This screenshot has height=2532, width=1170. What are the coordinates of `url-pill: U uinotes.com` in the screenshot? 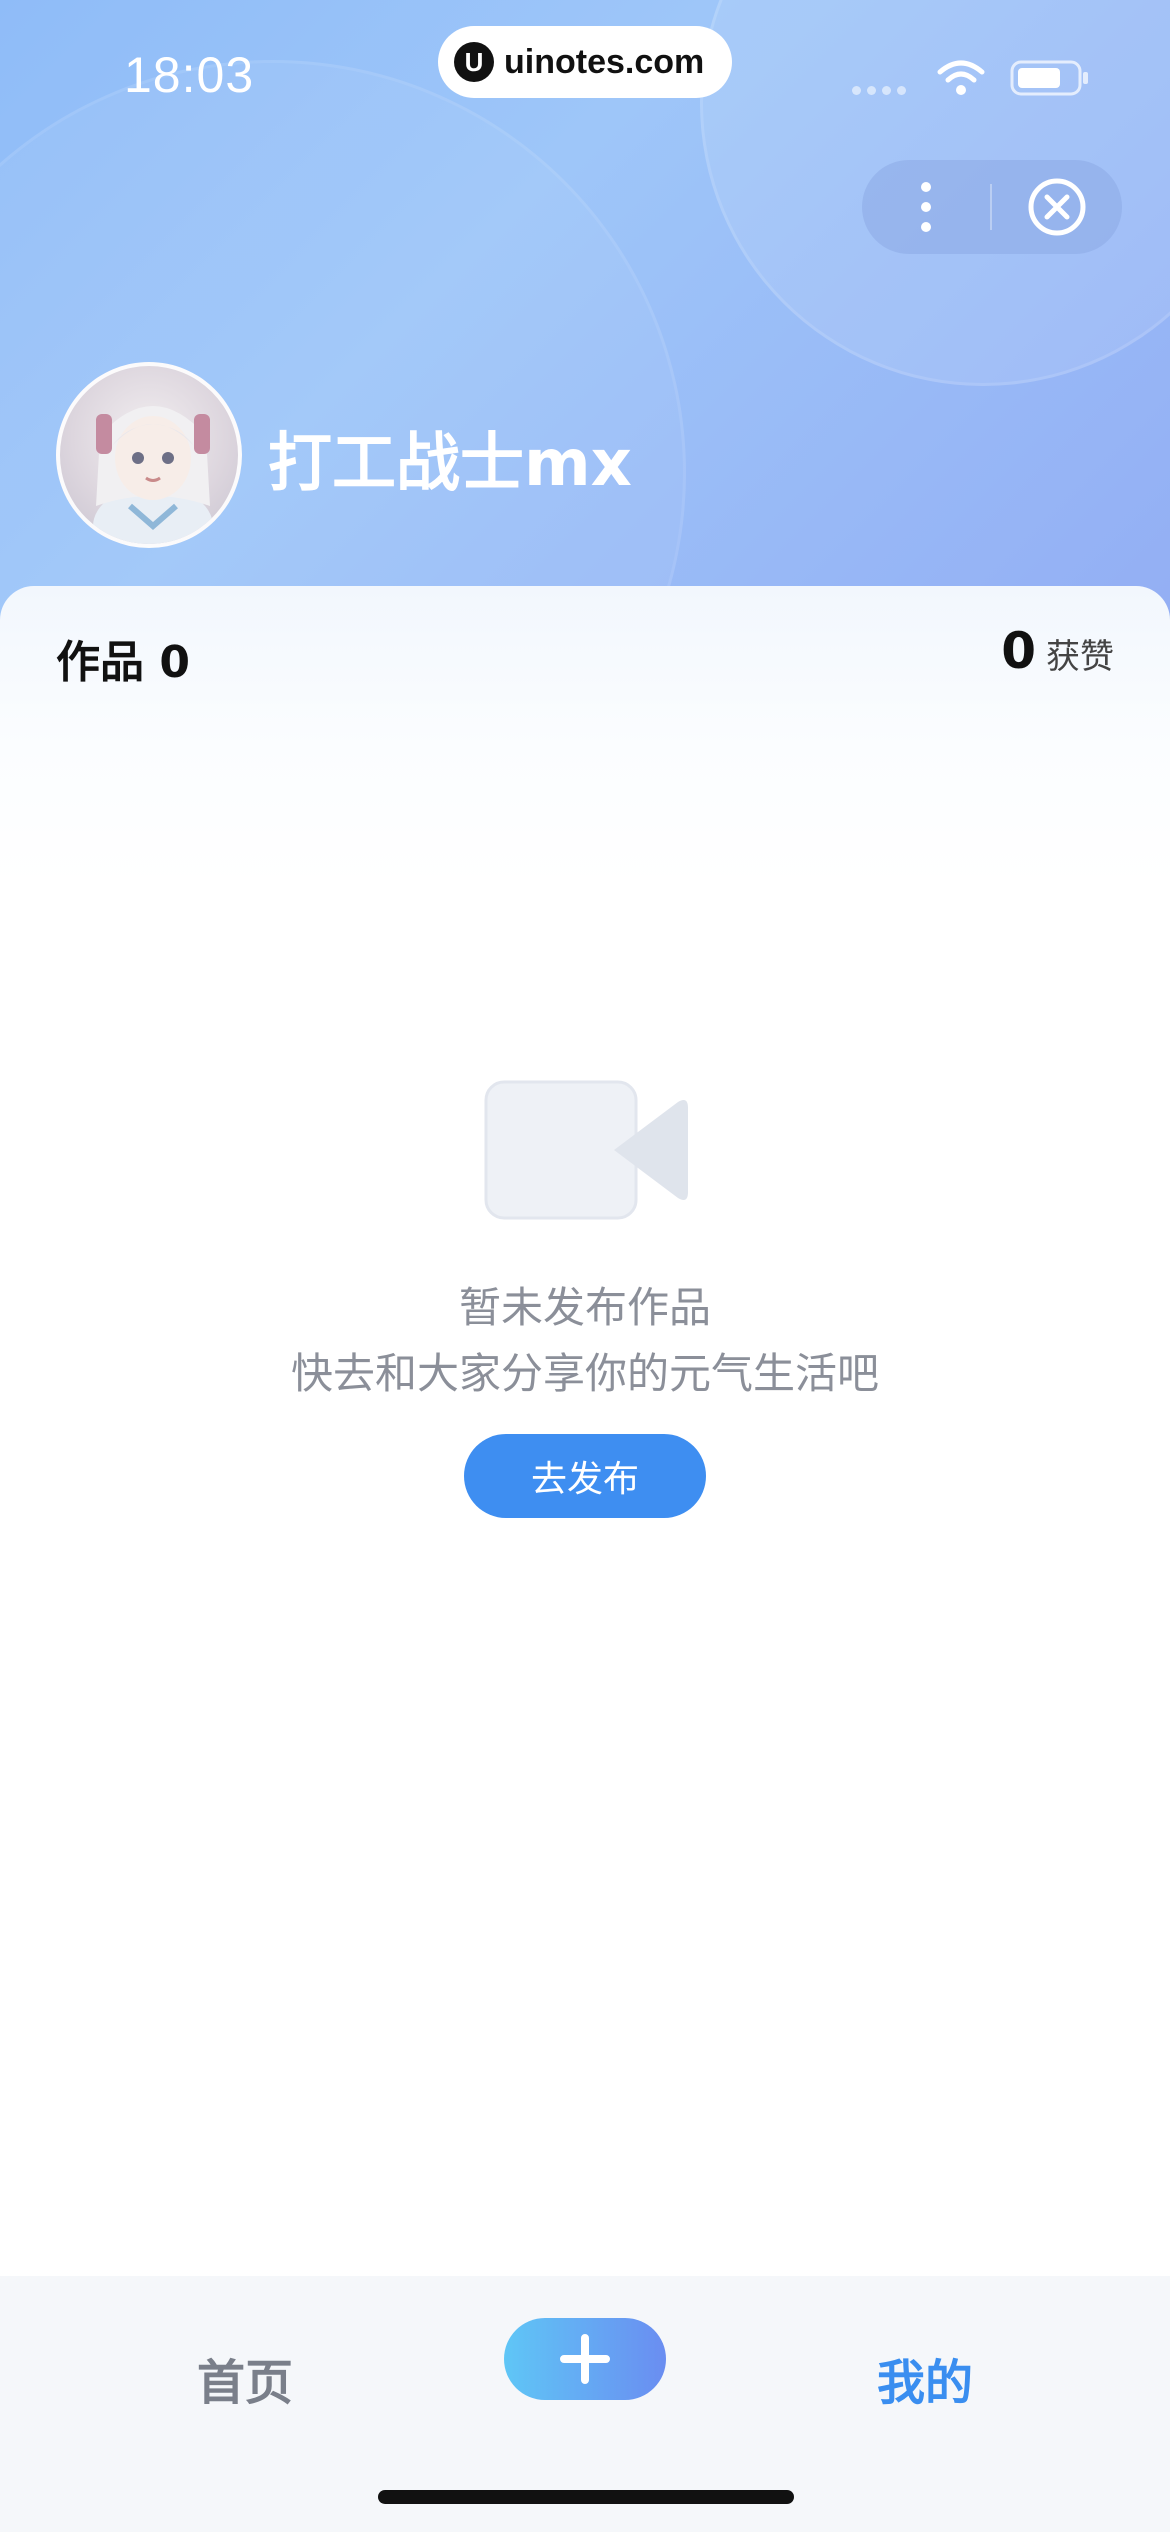 It's located at (585, 62).